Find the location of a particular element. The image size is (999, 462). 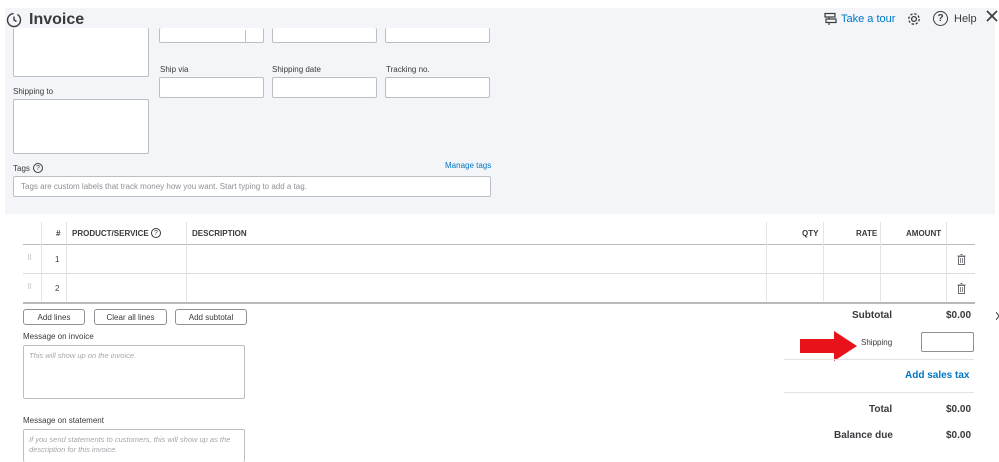

total-value: $0.00 is located at coordinates (959, 409).